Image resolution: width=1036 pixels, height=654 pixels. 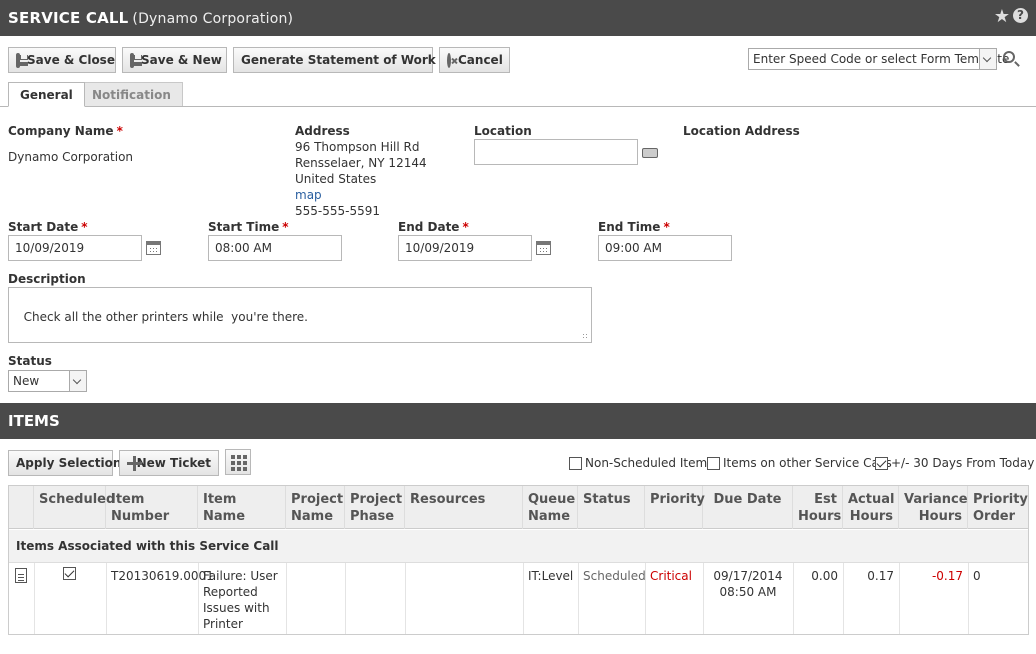 I want to click on tab-general: General, so click(x=46, y=94).